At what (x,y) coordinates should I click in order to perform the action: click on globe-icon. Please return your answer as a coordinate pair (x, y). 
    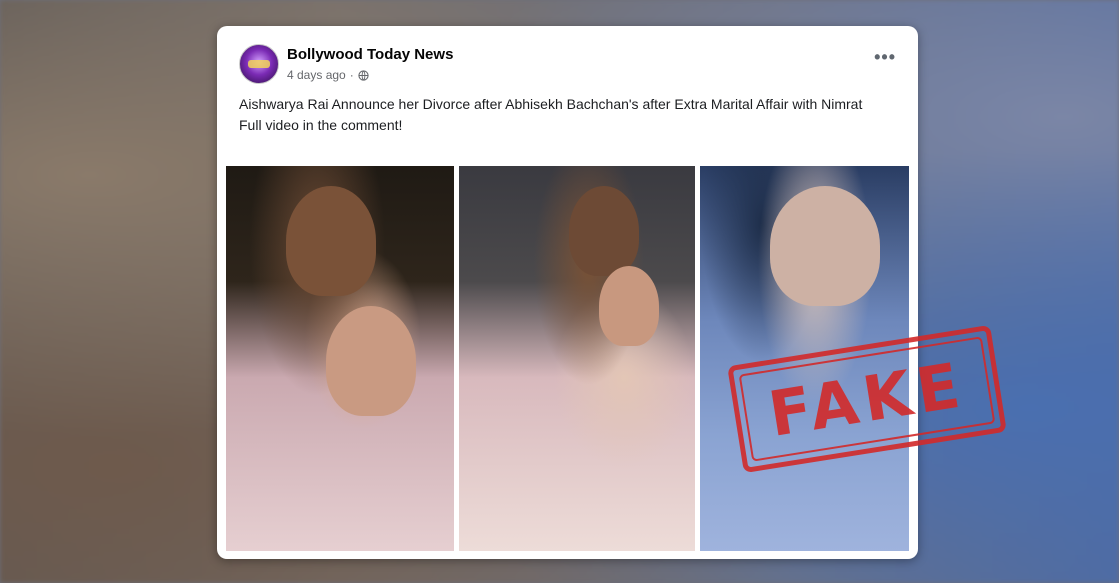
    Looking at the image, I should click on (363, 75).